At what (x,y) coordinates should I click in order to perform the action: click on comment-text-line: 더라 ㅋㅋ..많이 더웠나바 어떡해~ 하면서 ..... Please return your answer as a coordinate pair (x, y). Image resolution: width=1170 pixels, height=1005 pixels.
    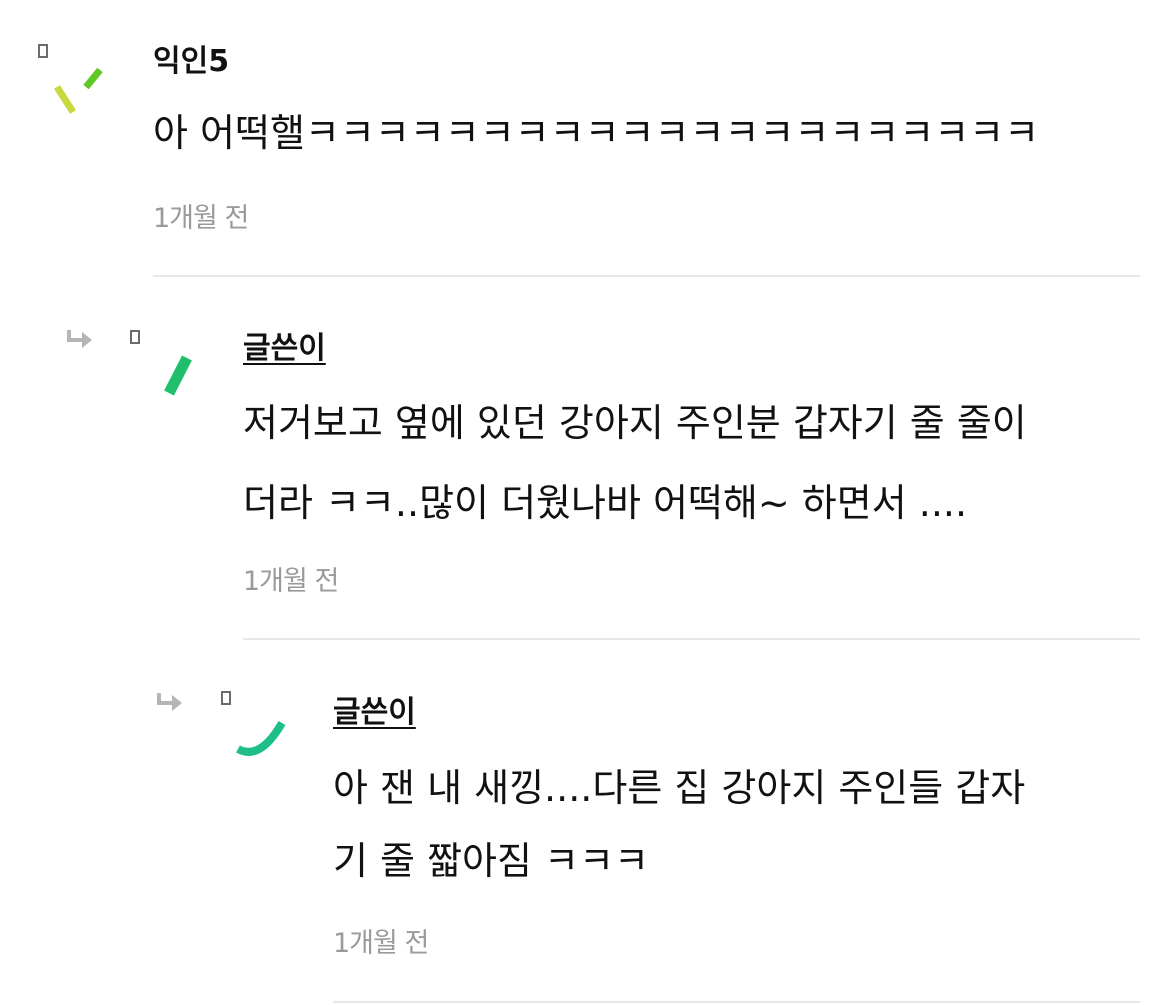
    Looking at the image, I should click on (605, 503).